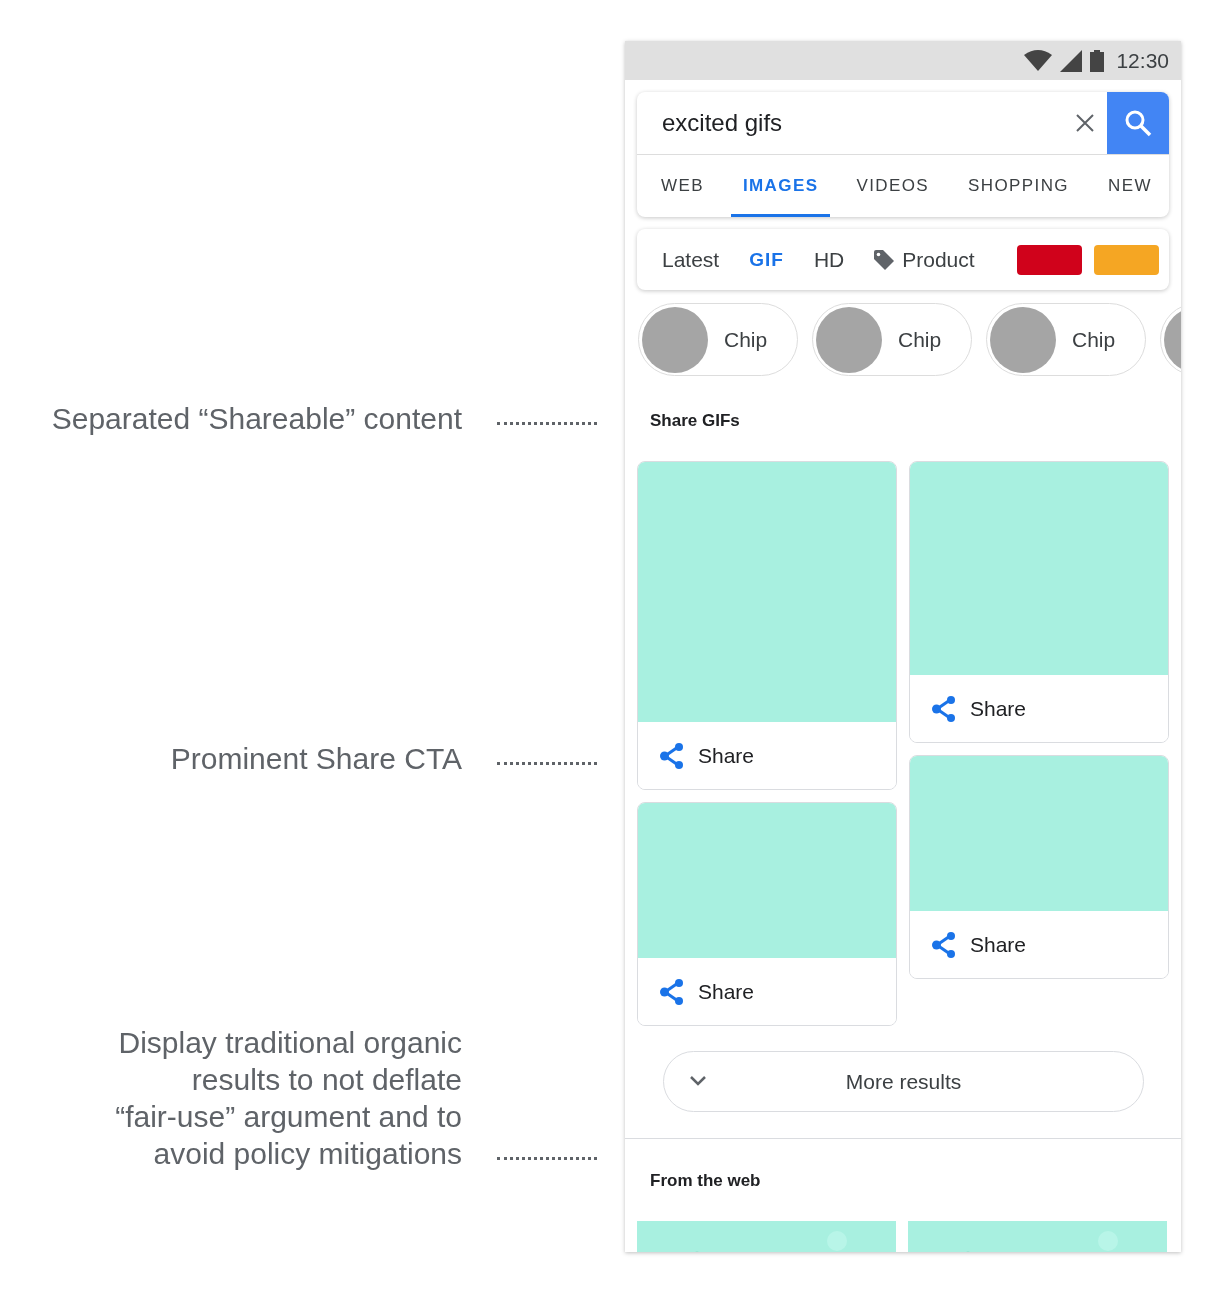 The image size is (1232, 1294). Describe the element at coordinates (1085, 123) in the screenshot. I see `close-icon` at that location.